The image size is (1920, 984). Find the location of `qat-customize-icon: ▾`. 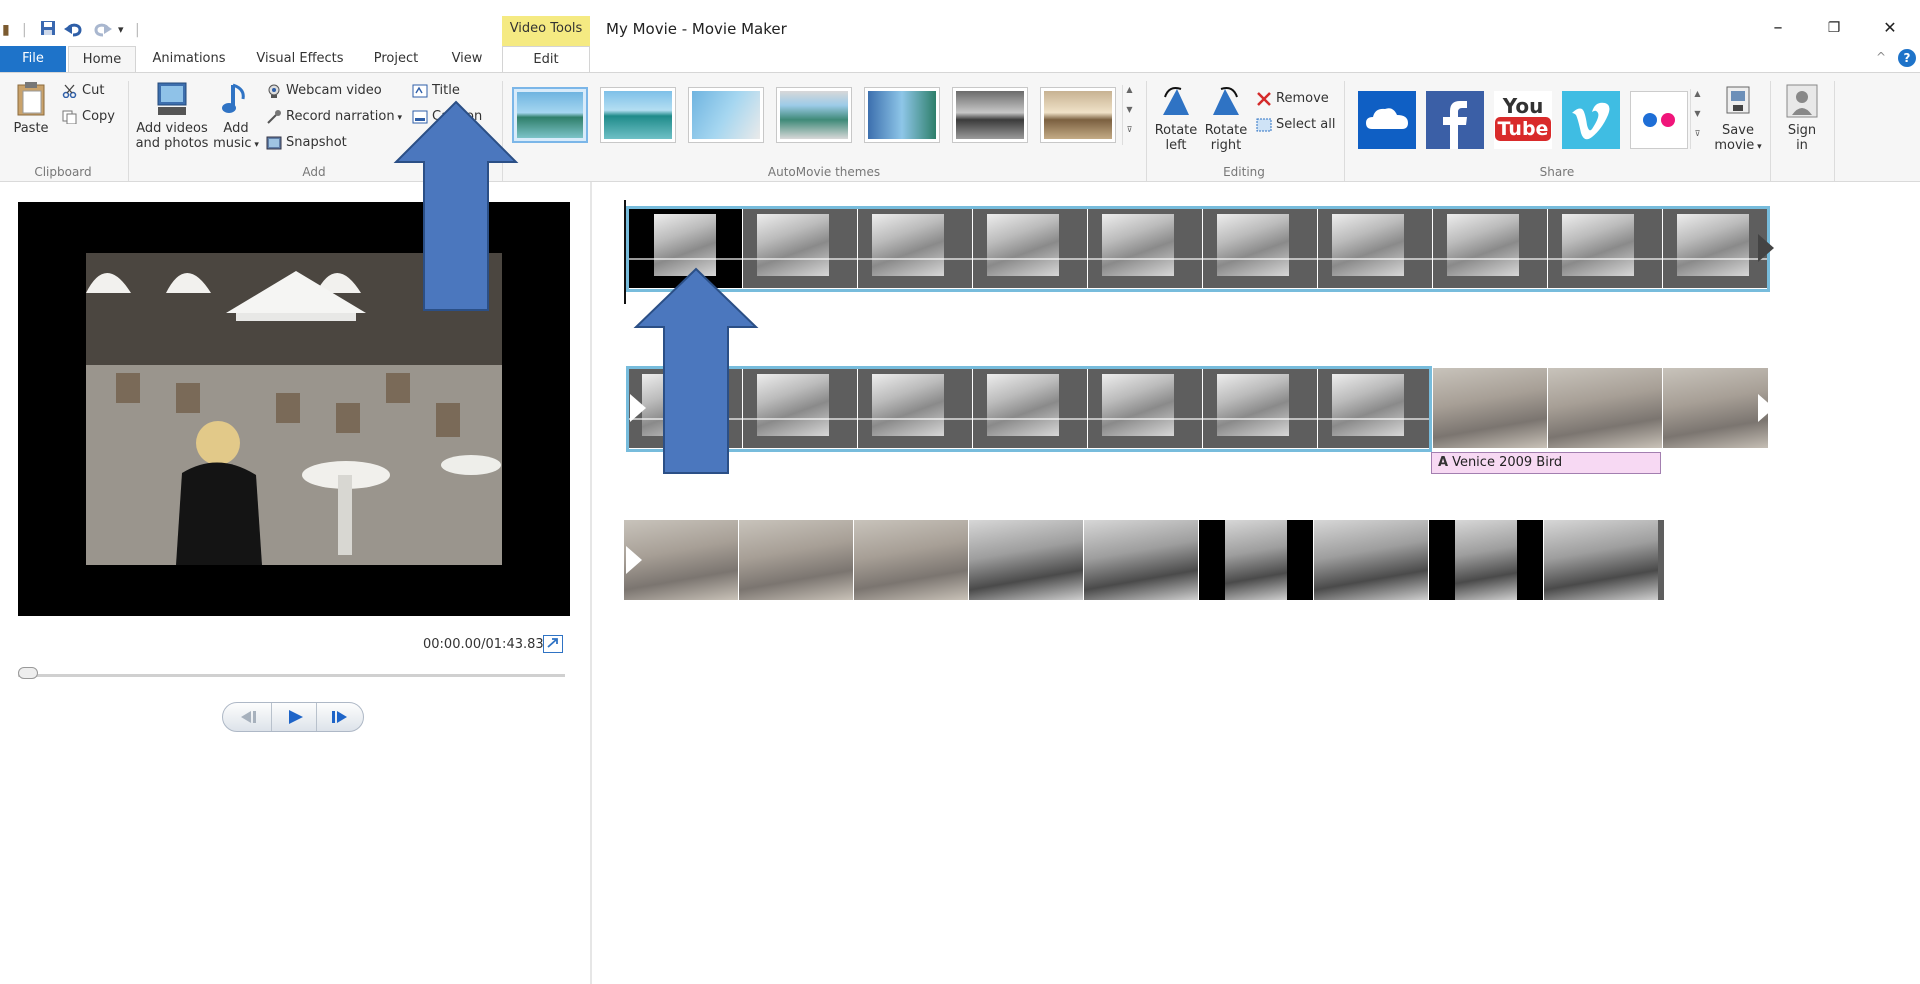

qat-customize-icon: ▾ is located at coordinates (121, 30).